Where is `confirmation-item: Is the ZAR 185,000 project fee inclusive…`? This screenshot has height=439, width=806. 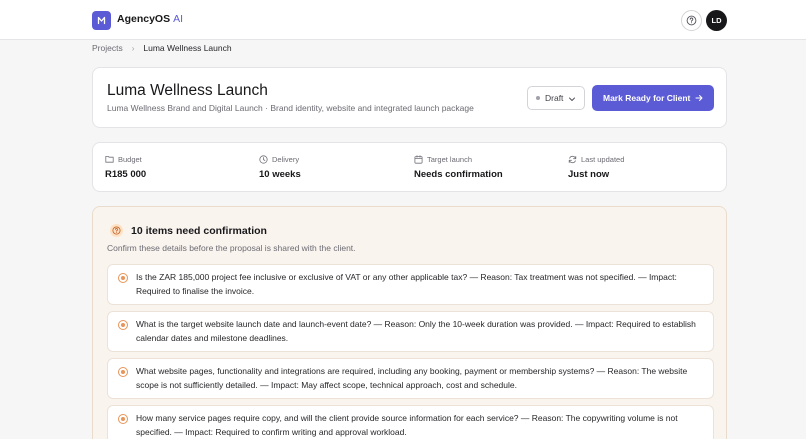 confirmation-item: Is the ZAR 185,000 project fee inclusive… is located at coordinates (410, 284).